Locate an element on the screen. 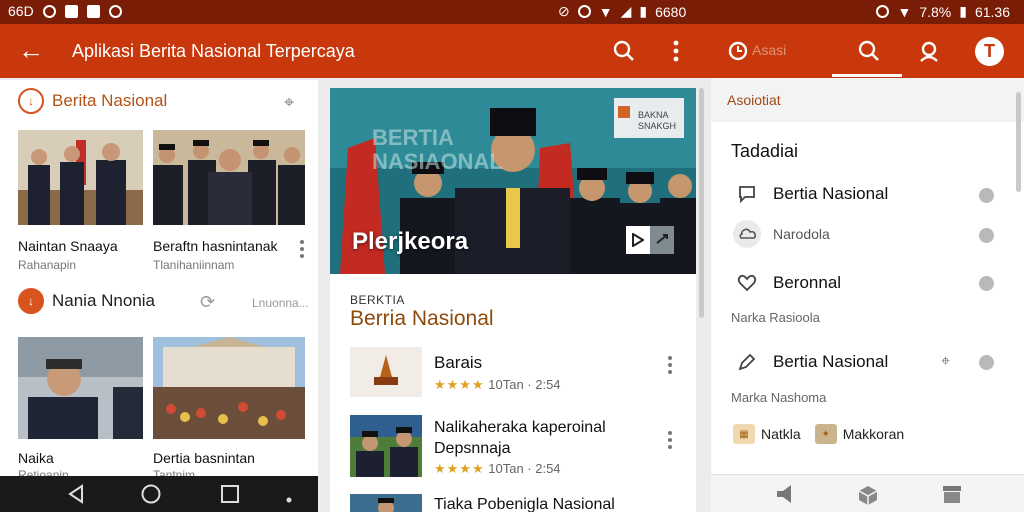  notification-icon is located at coordinates (71, 11).